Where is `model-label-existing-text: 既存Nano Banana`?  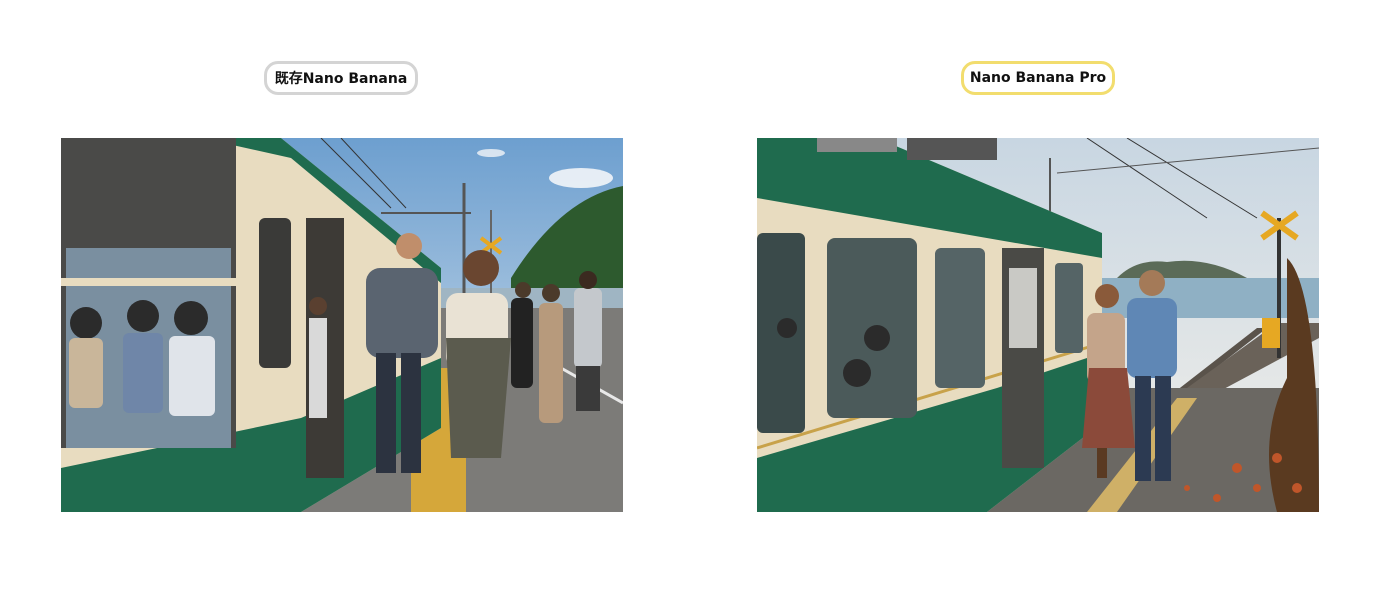 model-label-existing-text: 既存Nano Banana is located at coordinates (341, 79).